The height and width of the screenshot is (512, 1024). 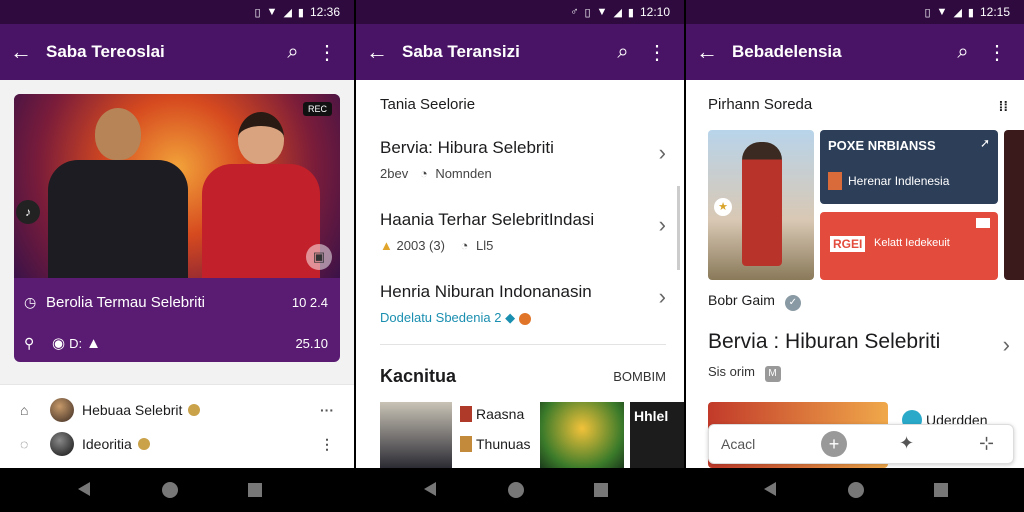 I want to click on article-title: Henria Niburan Indonanasin, so click(x=486, y=291).